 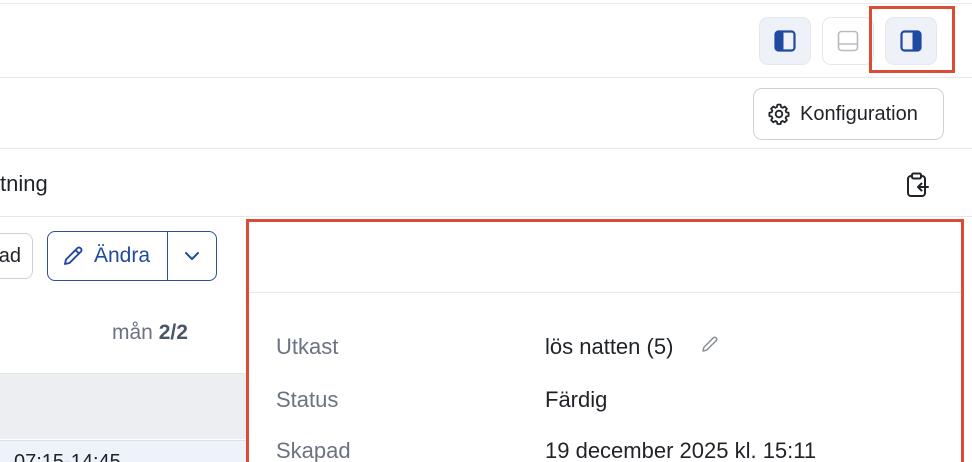 I want to click on field-label-created: Skapad, so click(x=313, y=450).